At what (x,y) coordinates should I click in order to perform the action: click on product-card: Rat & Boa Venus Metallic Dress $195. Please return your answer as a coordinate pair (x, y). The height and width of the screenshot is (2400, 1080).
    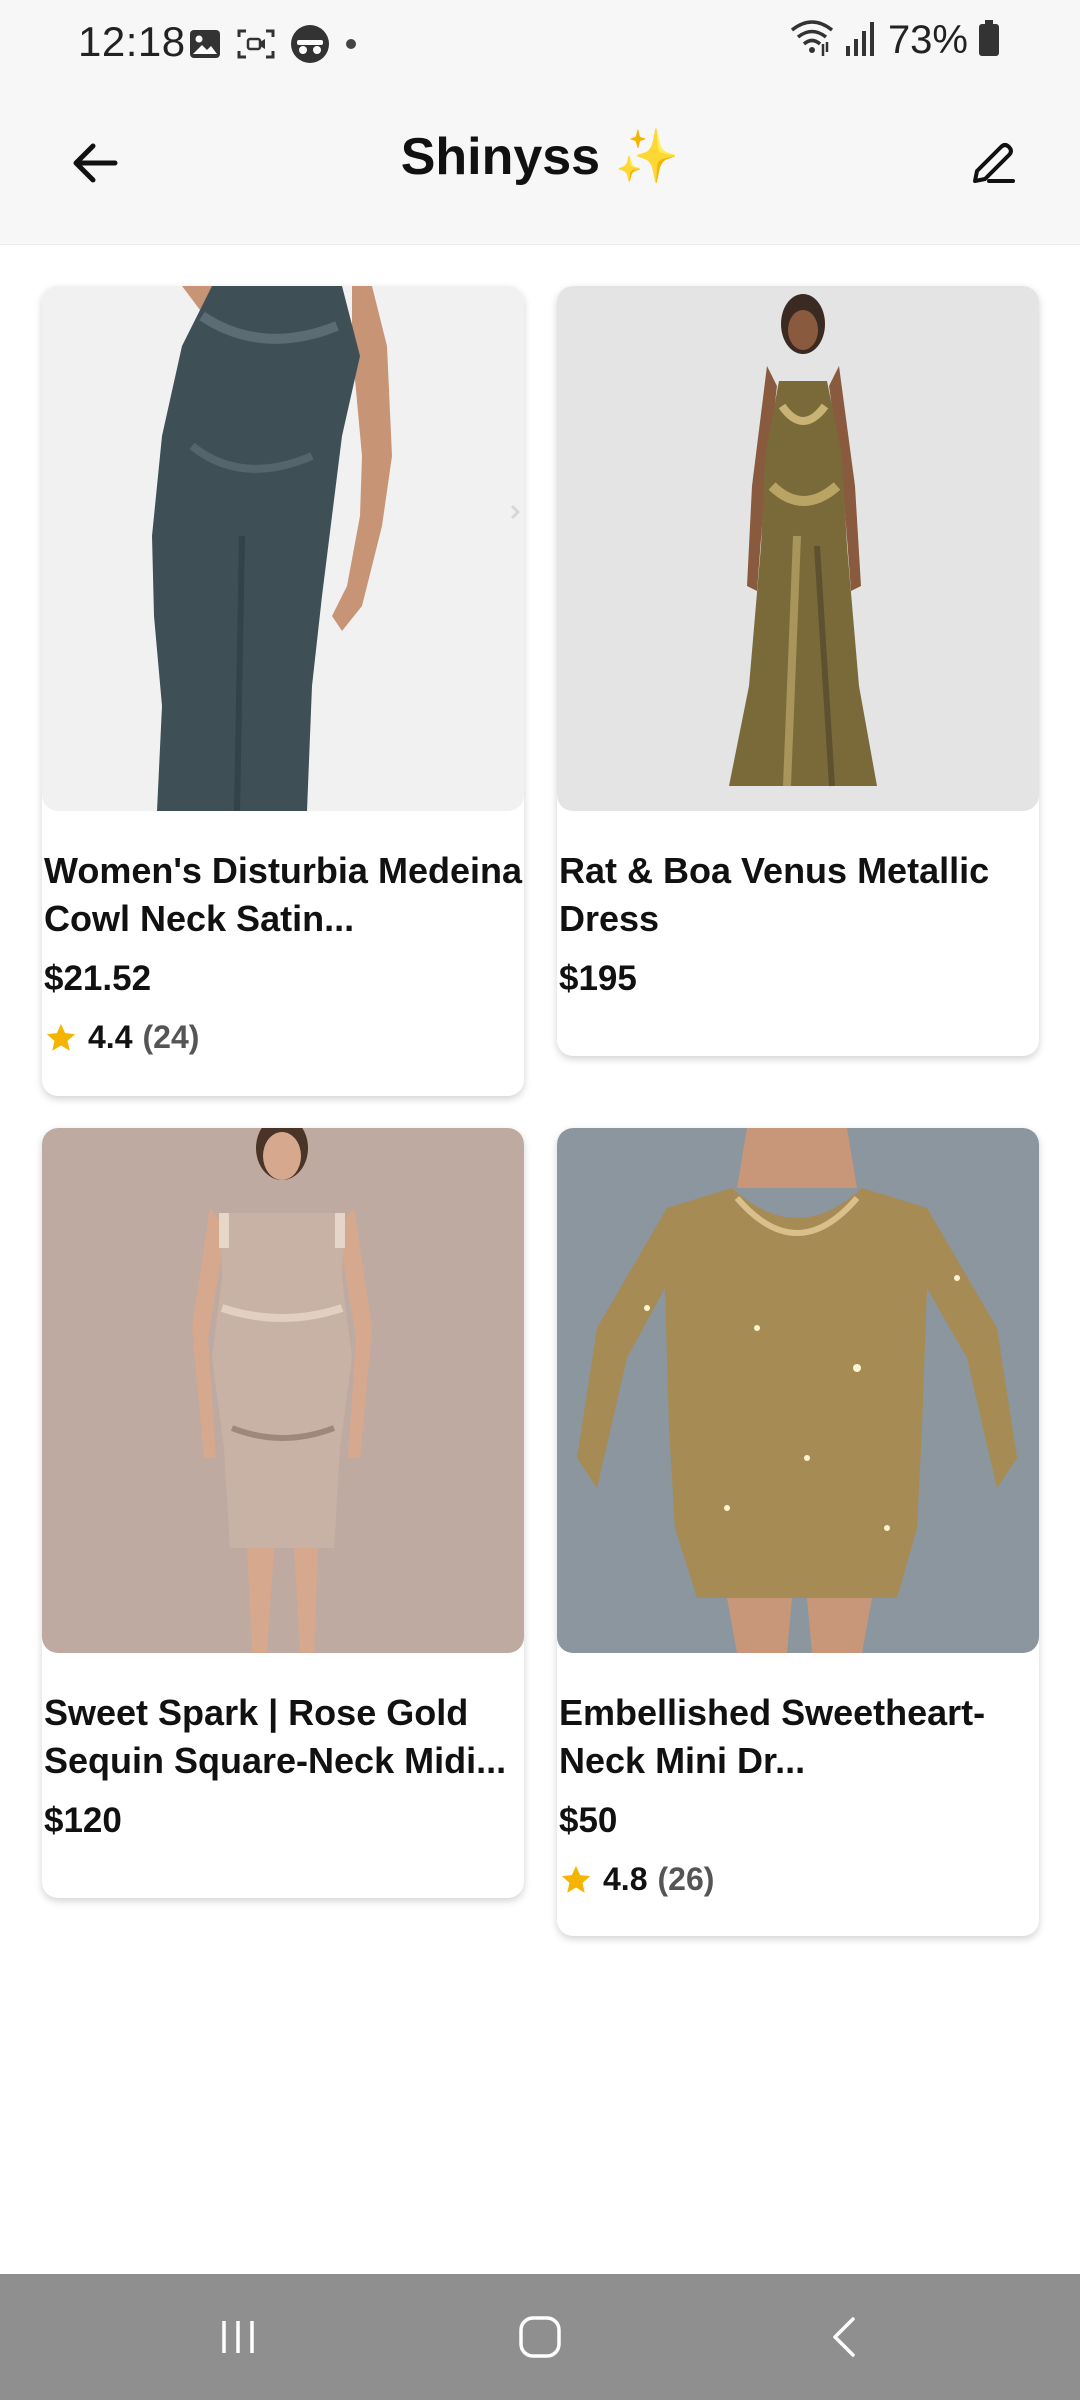
    Looking at the image, I should click on (798, 671).